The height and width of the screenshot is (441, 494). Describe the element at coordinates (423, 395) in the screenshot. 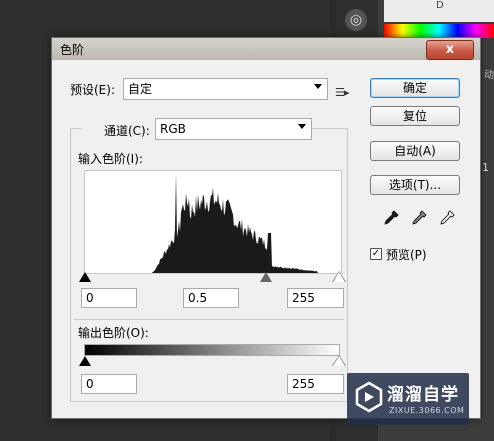

I see `watermark-title: 溜溜自学` at that location.